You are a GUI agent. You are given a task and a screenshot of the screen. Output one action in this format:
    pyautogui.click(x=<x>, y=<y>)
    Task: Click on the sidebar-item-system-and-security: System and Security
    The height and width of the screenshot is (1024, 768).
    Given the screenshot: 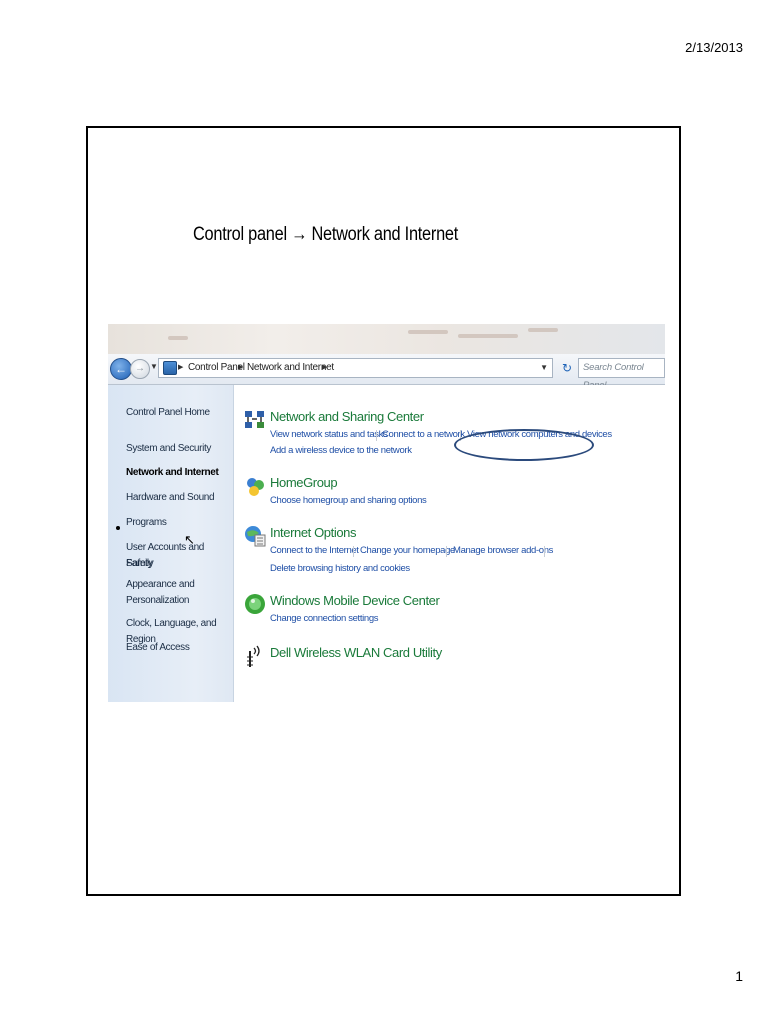 What is the action you would take?
    pyautogui.click(x=168, y=449)
    